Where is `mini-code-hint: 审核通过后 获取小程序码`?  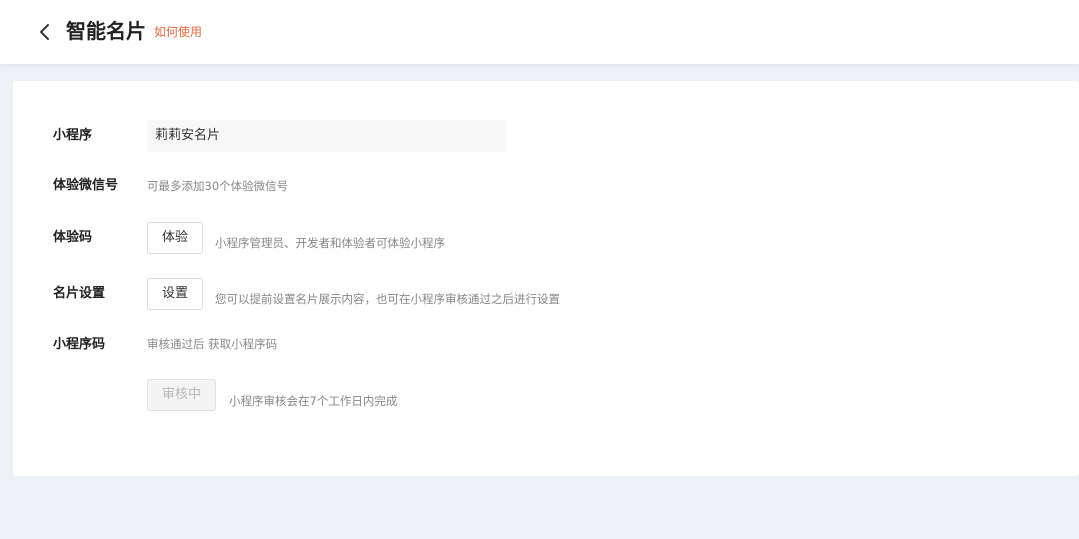 mini-code-hint: 审核通过后 获取小程序码 is located at coordinates (212, 344).